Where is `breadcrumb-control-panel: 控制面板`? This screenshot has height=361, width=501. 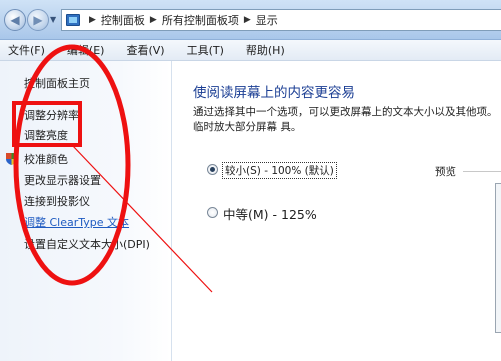 breadcrumb-control-panel: 控制面板 is located at coordinates (123, 20).